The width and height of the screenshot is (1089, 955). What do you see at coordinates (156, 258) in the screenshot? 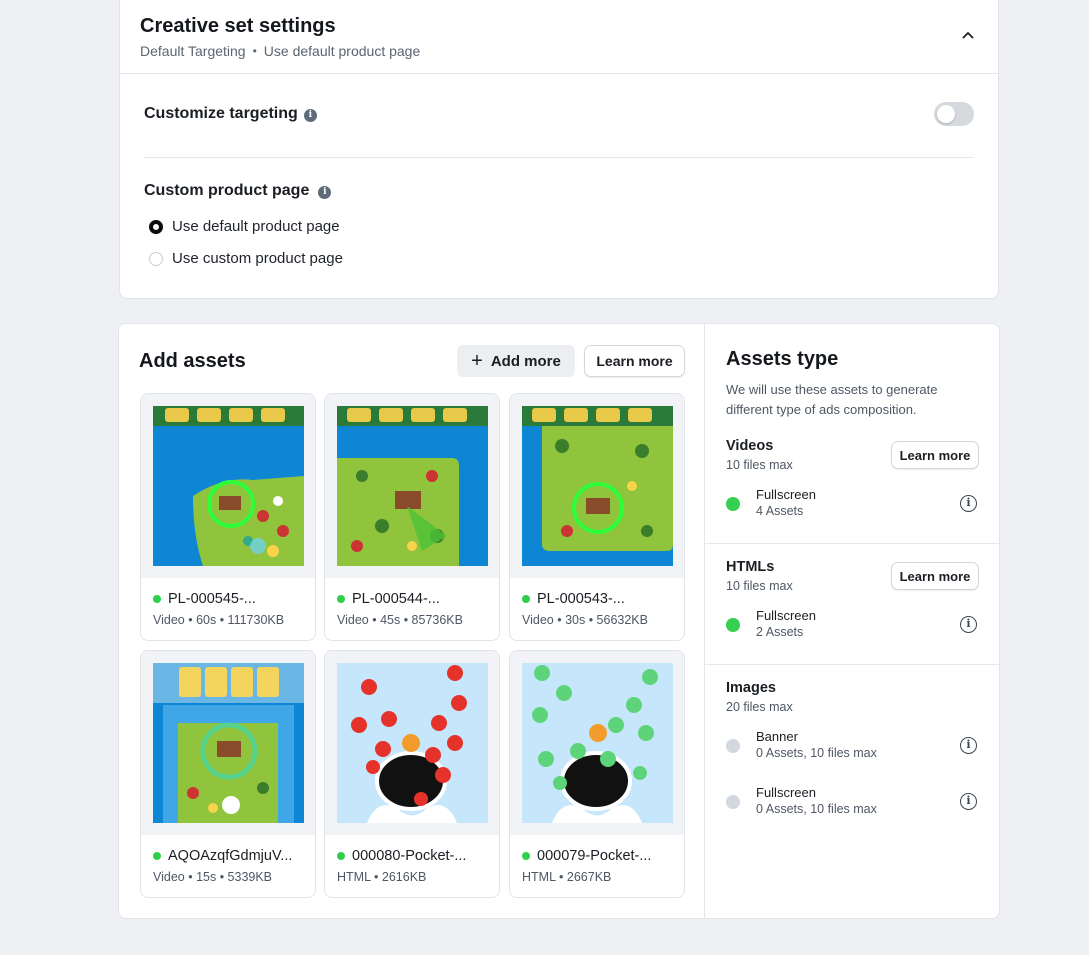
I see `radio-button` at bounding box center [156, 258].